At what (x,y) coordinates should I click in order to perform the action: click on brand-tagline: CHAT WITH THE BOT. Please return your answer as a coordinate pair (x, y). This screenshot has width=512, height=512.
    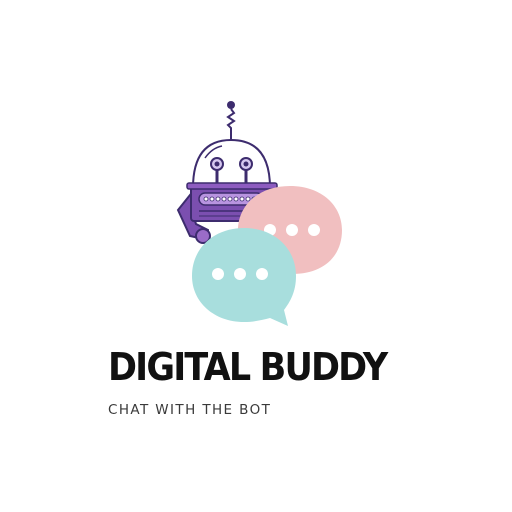
    Looking at the image, I should click on (190, 410).